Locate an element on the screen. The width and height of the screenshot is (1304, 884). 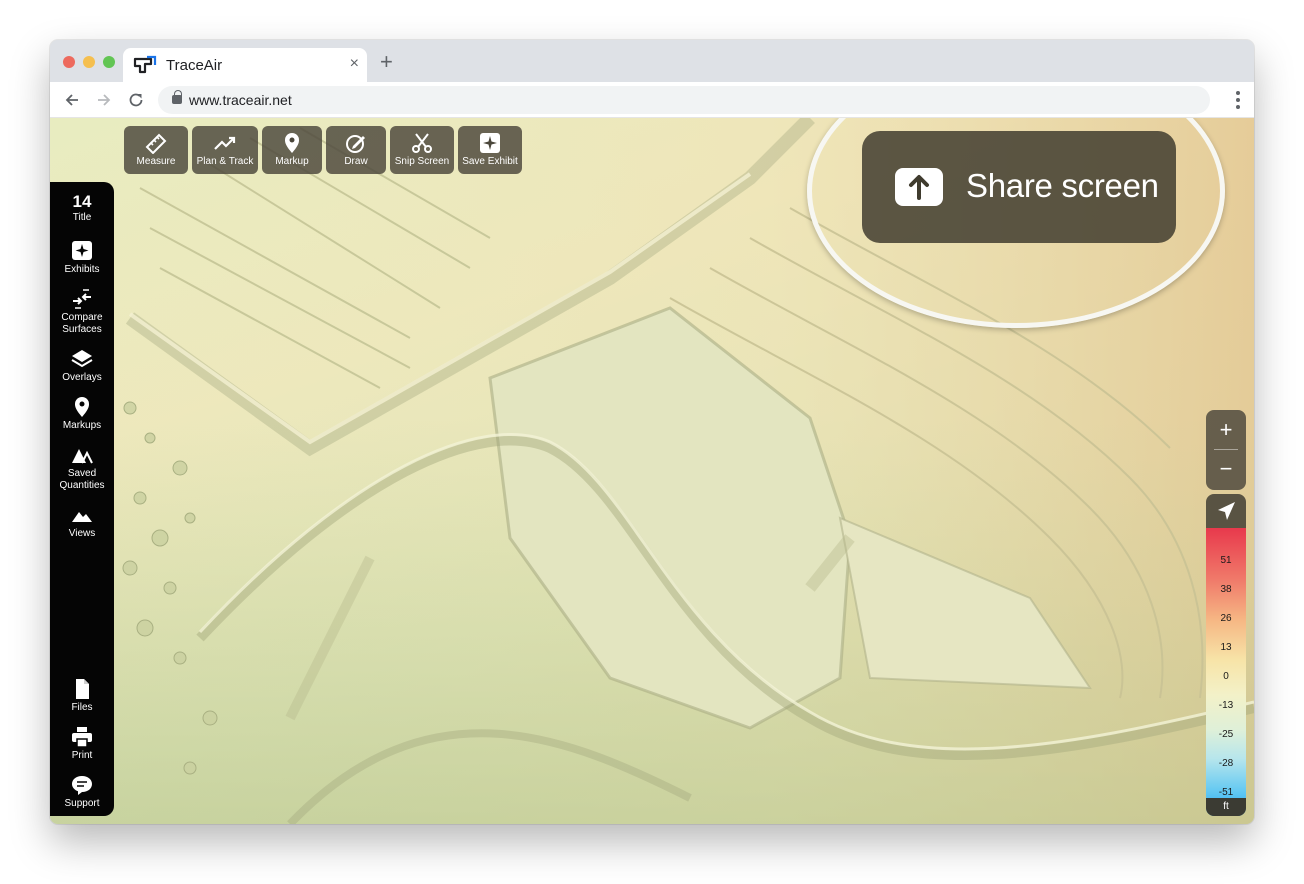
file-icon is located at coordinates (82, 689).